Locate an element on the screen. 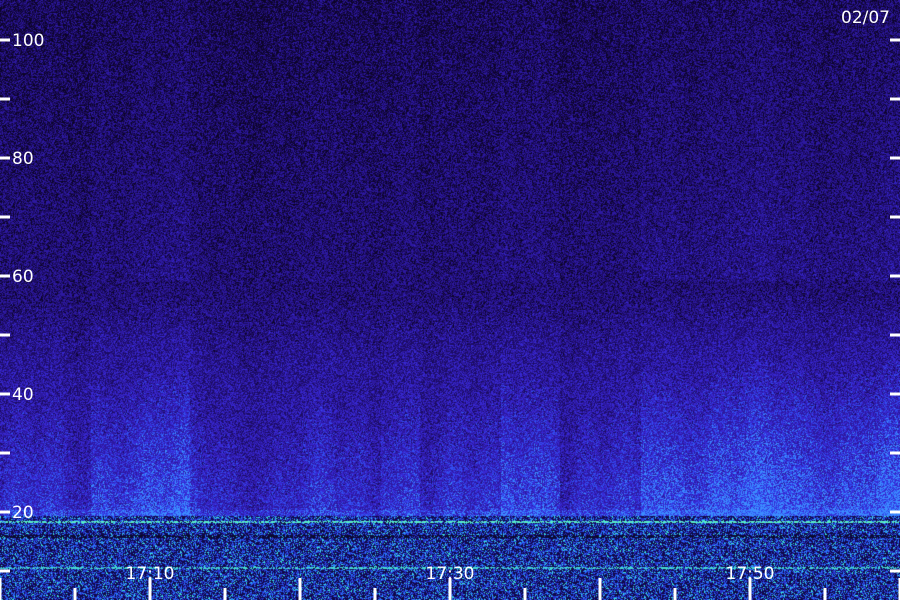 This screenshot has height=600, width=900. date-label: 02/07 is located at coordinates (865, 18).